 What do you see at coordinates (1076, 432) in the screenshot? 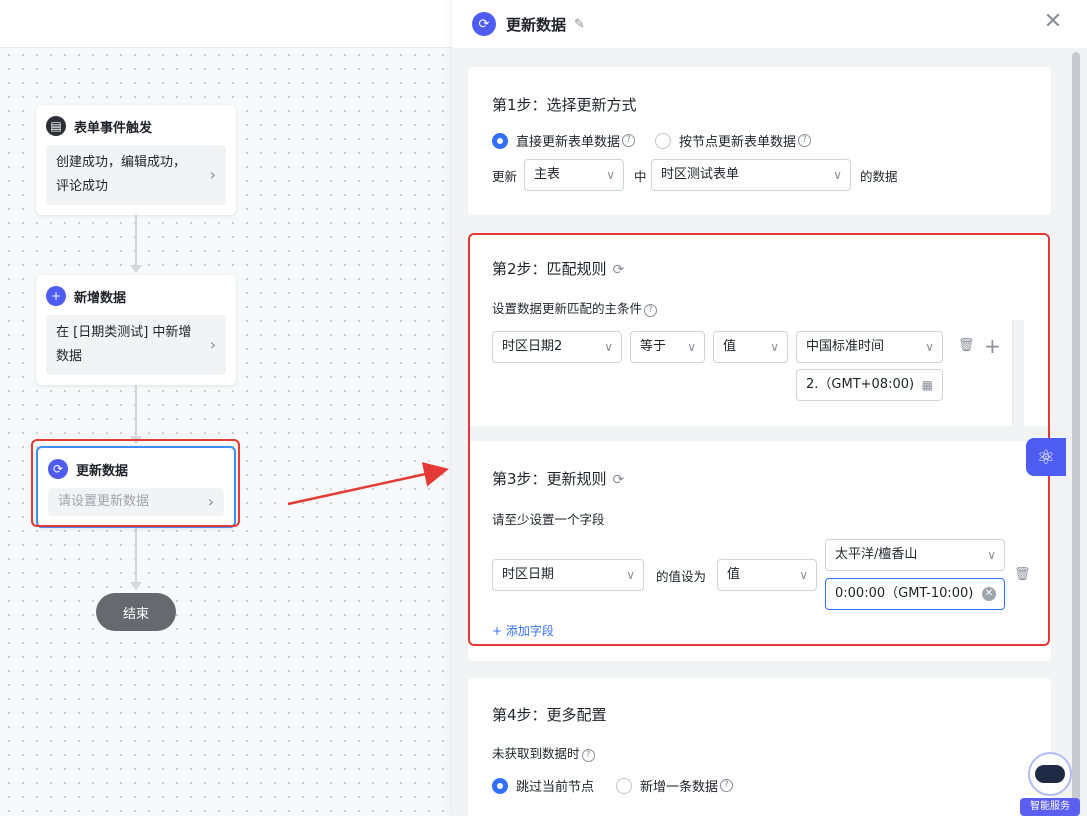
I see `panel-scrollbar` at bounding box center [1076, 432].